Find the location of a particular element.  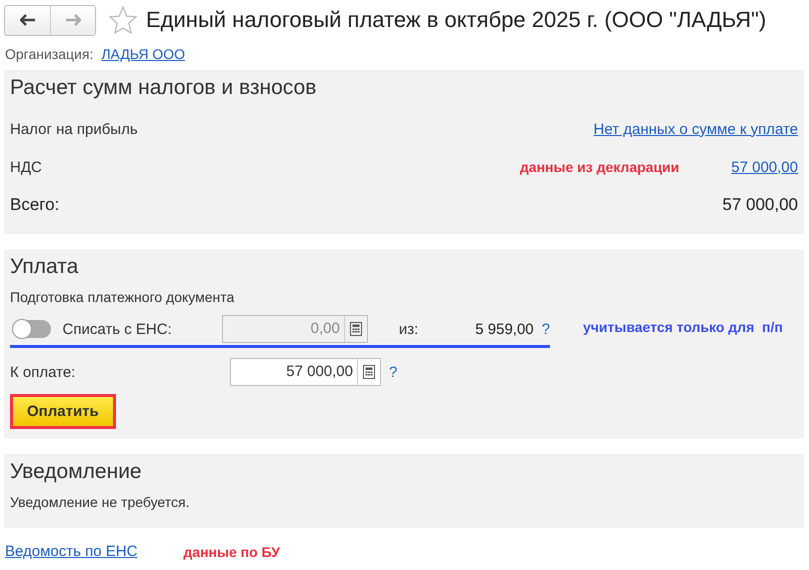

pay-button: Оплатить is located at coordinates (63, 411).